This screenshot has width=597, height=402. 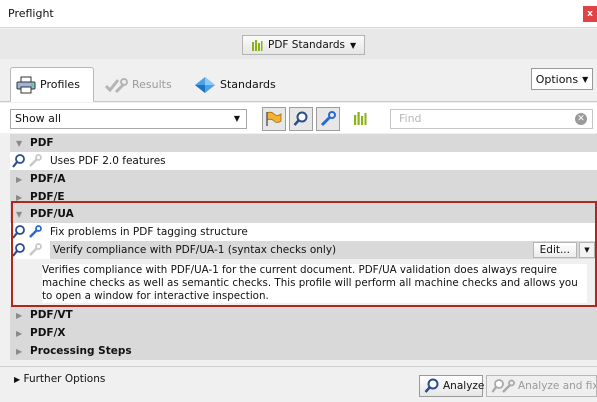 I want to click on tree-group-label: PDF/E, so click(x=47, y=197).